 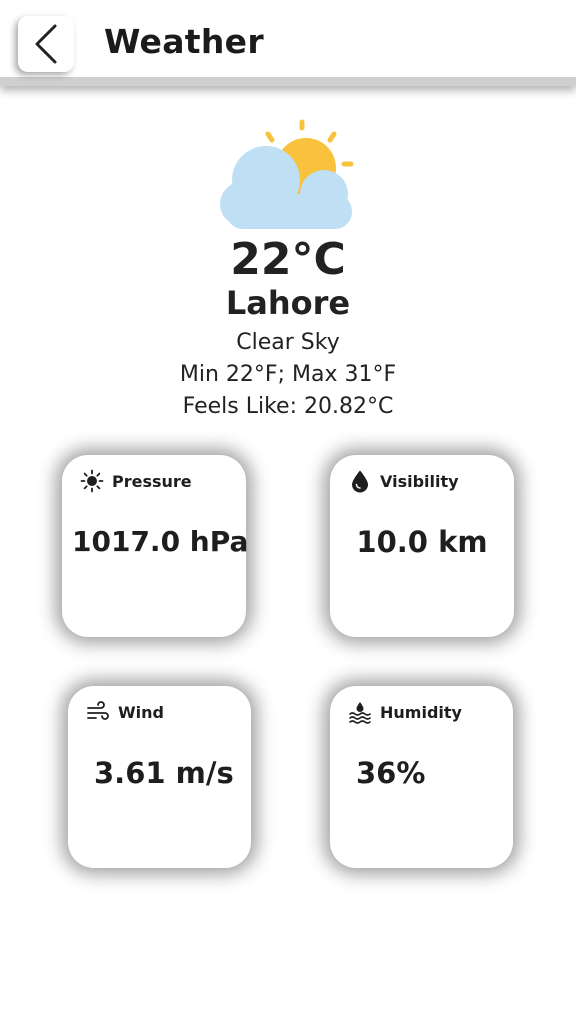 I want to click on sun-icon, so click(x=92, y=481).